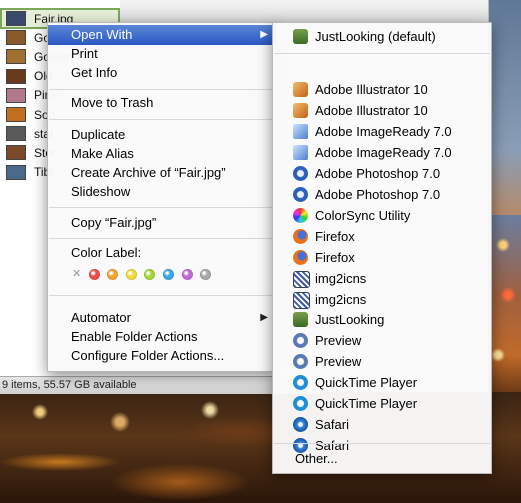 The width and height of the screenshot is (521, 503). Describe the element at coordinates (162, 337) in the screenshot. I see `menu-item-enable-folder-actions: Enable Folder Actions` at that location.